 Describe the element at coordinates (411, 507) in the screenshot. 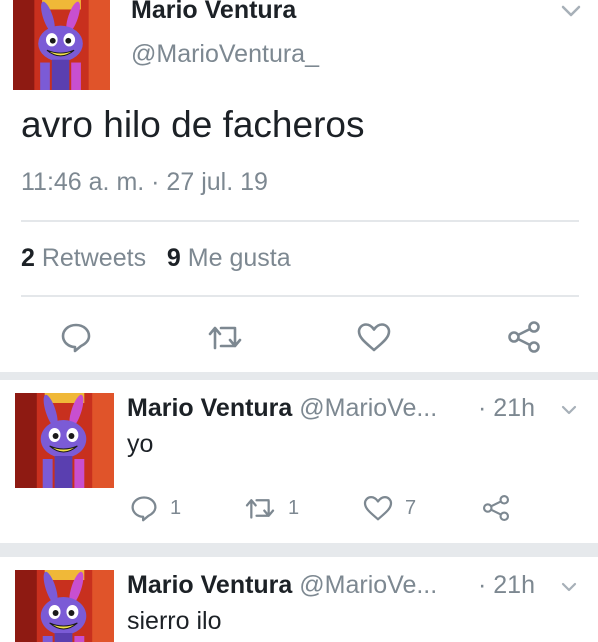

I see `like-count: 7` at that location.